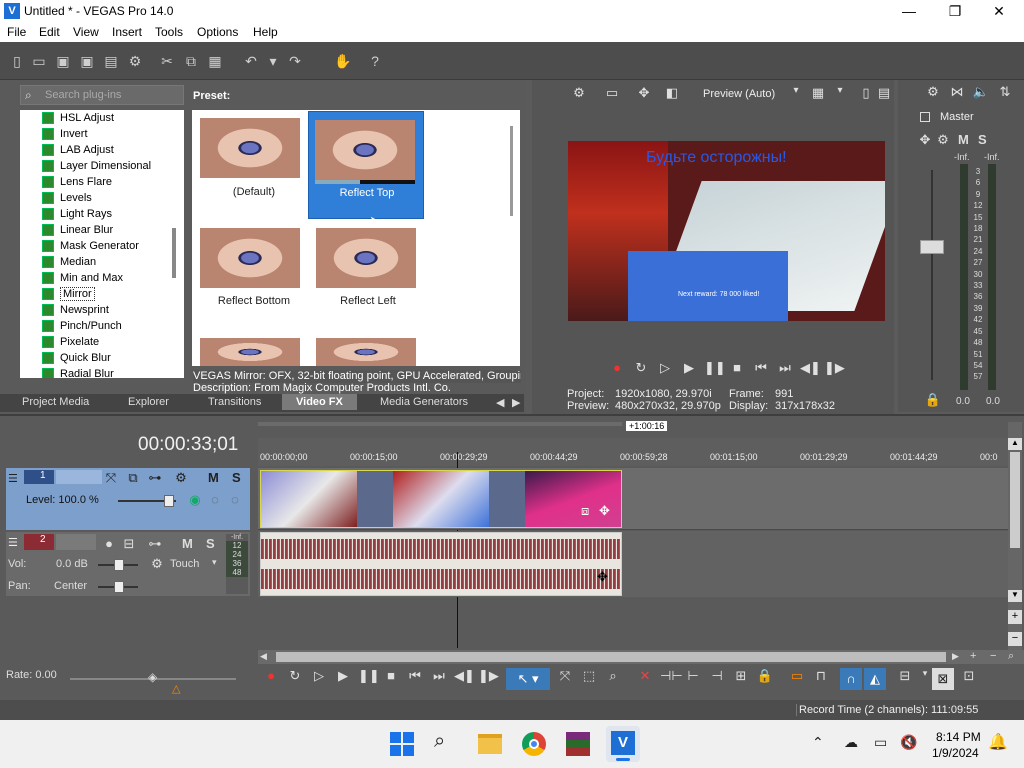 Image resolution: width=1024 pixels, height=768 pixels. What do you see at coordinates (369, 676) in the screenshot?
I see `pause-icon: ❚❚` at bounding box center [369, 676].